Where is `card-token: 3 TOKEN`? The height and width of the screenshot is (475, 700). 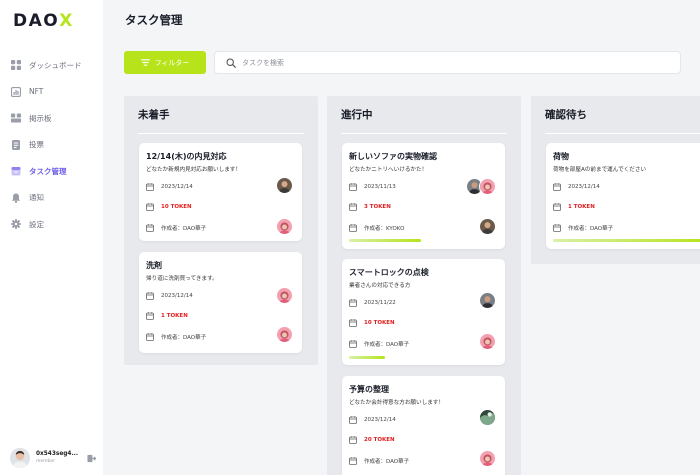
card-token: 3 TOKEN is located at coordinates (377, 207).